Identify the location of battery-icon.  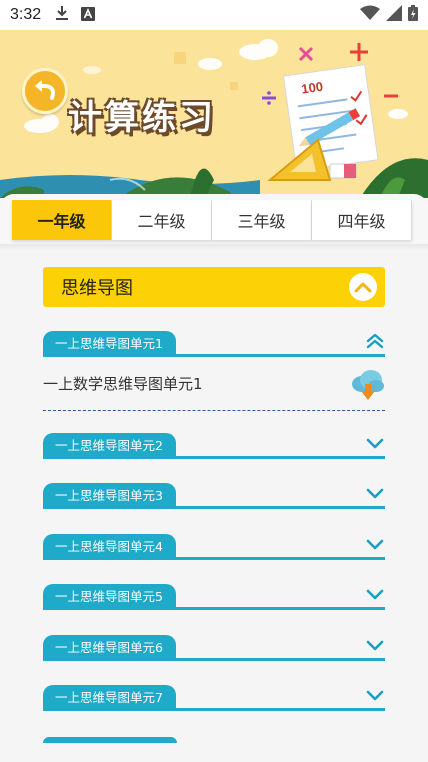
(413, 15).